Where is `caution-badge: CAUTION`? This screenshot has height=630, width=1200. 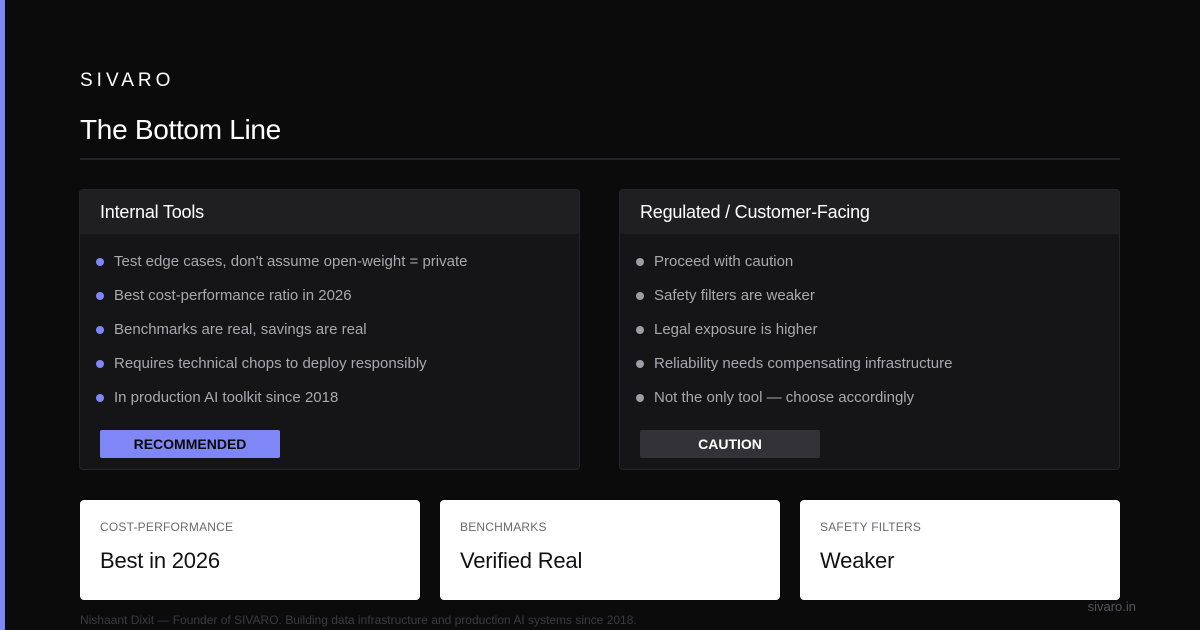
caution-badge: CAUTION is located at coordinates (730, 444).